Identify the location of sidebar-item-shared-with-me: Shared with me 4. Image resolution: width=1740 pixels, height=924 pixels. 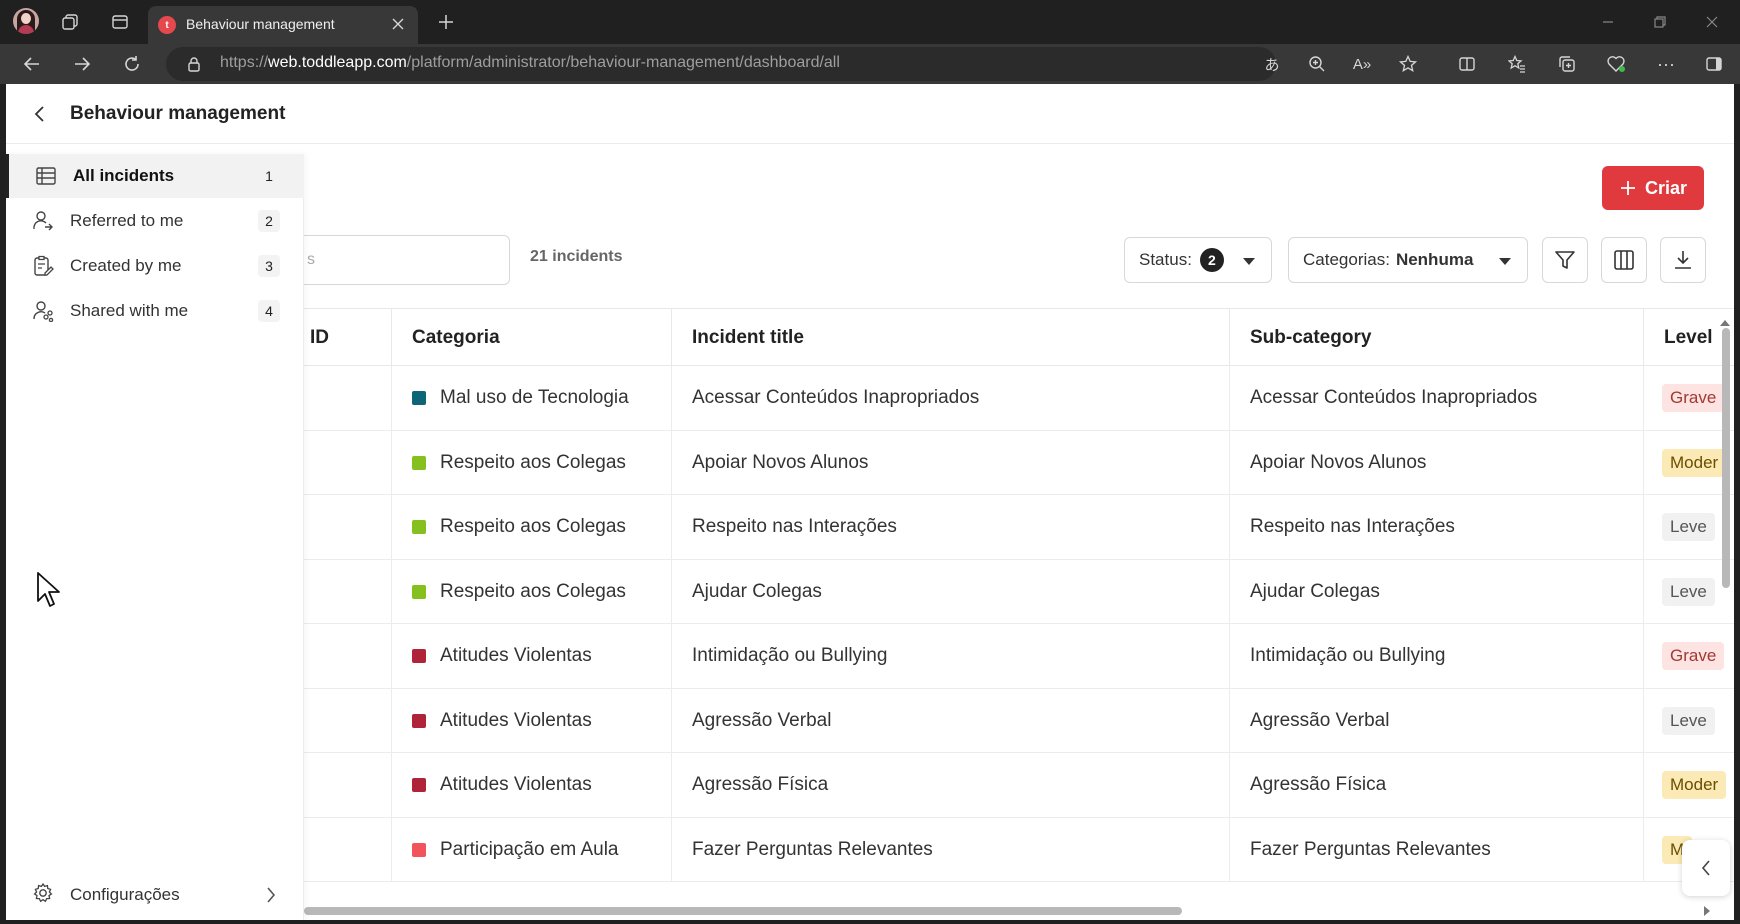
(155, 311).